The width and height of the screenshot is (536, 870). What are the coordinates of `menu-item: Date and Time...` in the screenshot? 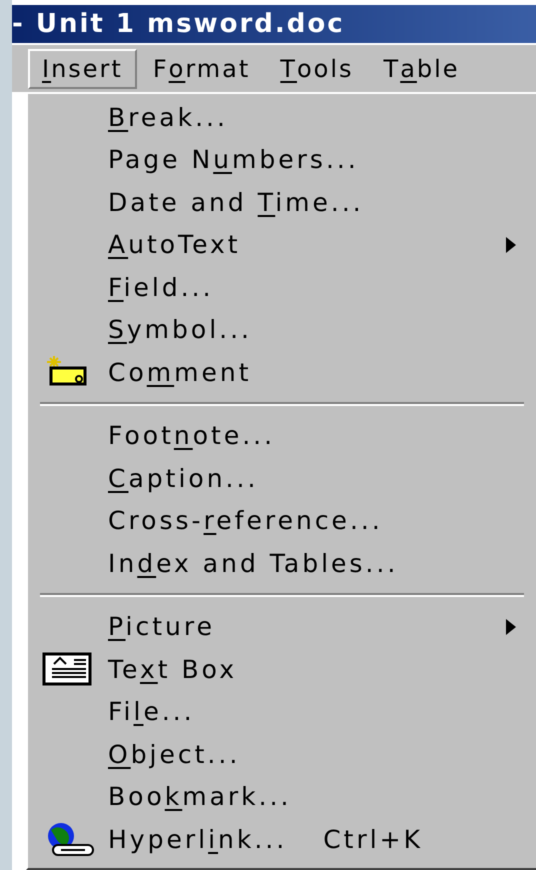 It's located at (236, 202).